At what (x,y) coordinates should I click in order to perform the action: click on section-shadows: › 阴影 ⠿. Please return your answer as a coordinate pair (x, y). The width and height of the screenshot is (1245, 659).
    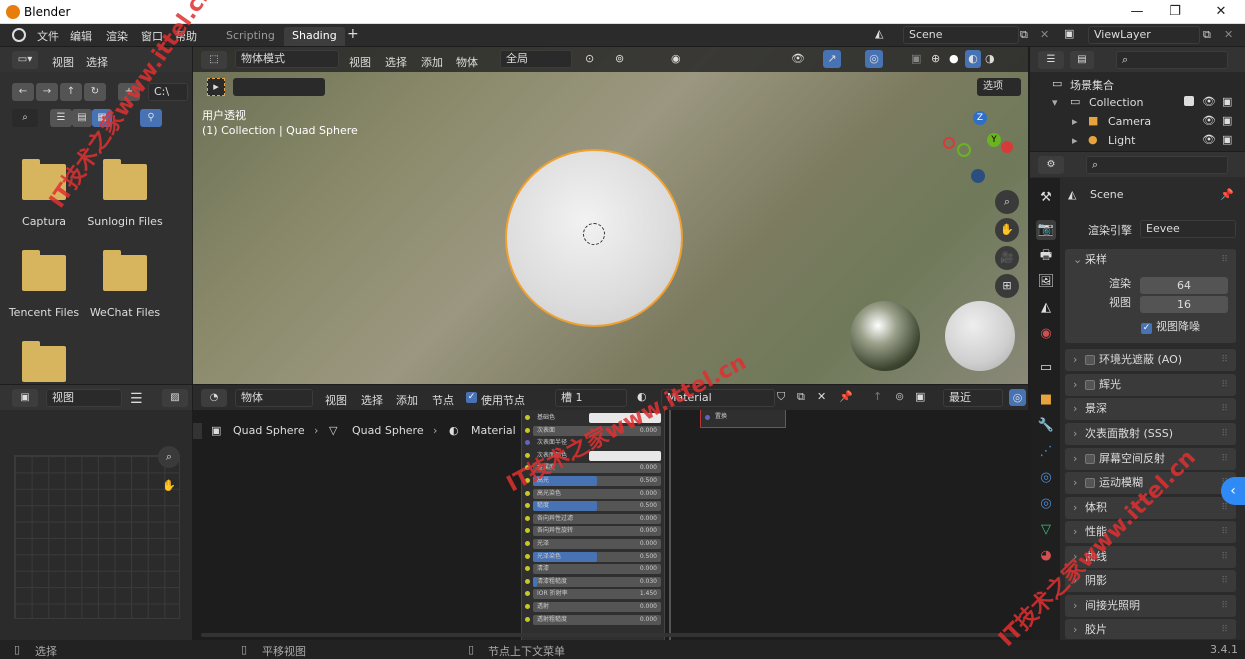
    Looking at the image, I should click on (1150, 581).